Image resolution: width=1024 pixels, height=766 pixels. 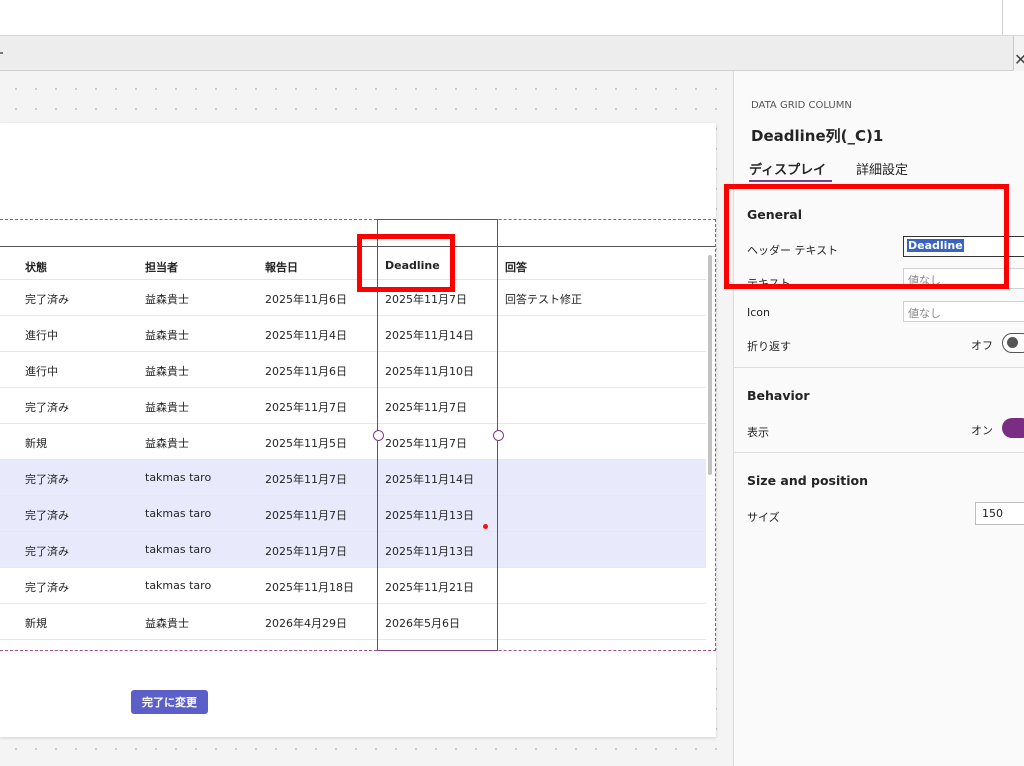 I want to click on resize-handle-right, so click(x=498, y=435).